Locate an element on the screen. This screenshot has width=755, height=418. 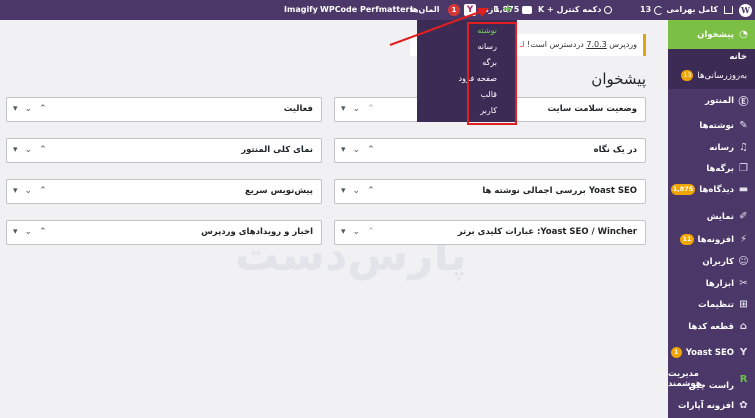
sidebar-subitem-updates: به‌روزرسانی‌ها 13 is located at coordinates (711, 75).